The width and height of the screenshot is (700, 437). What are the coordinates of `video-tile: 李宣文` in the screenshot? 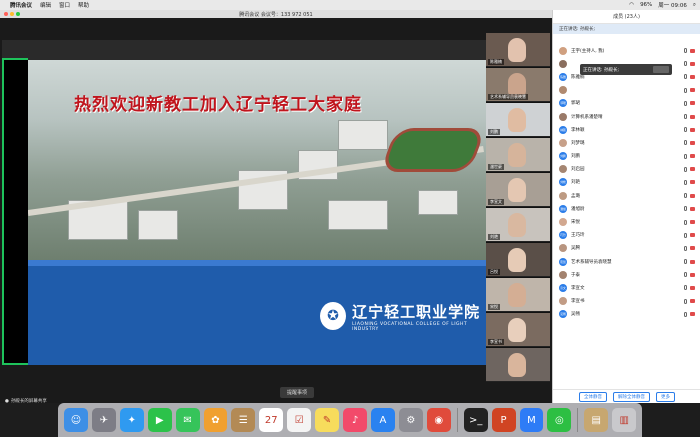 It's located at (518, 190).